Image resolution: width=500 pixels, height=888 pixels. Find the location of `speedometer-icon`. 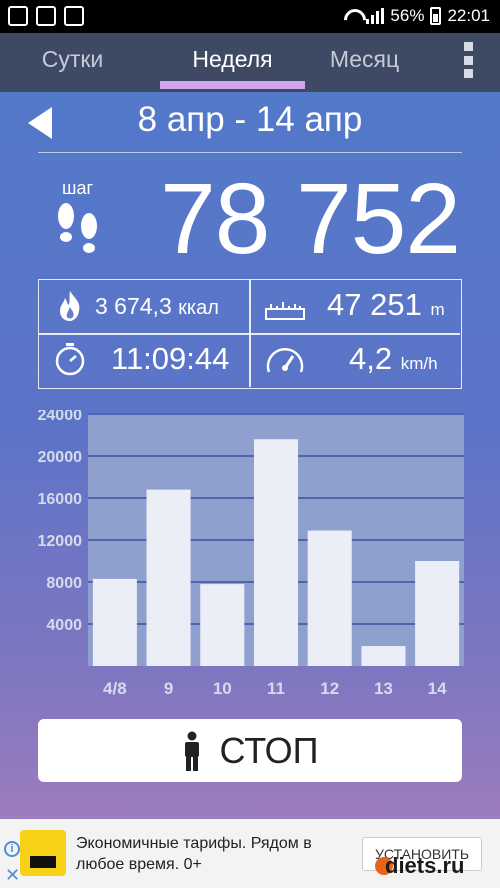

speedometer-icon is located at coordinates (285, 360).